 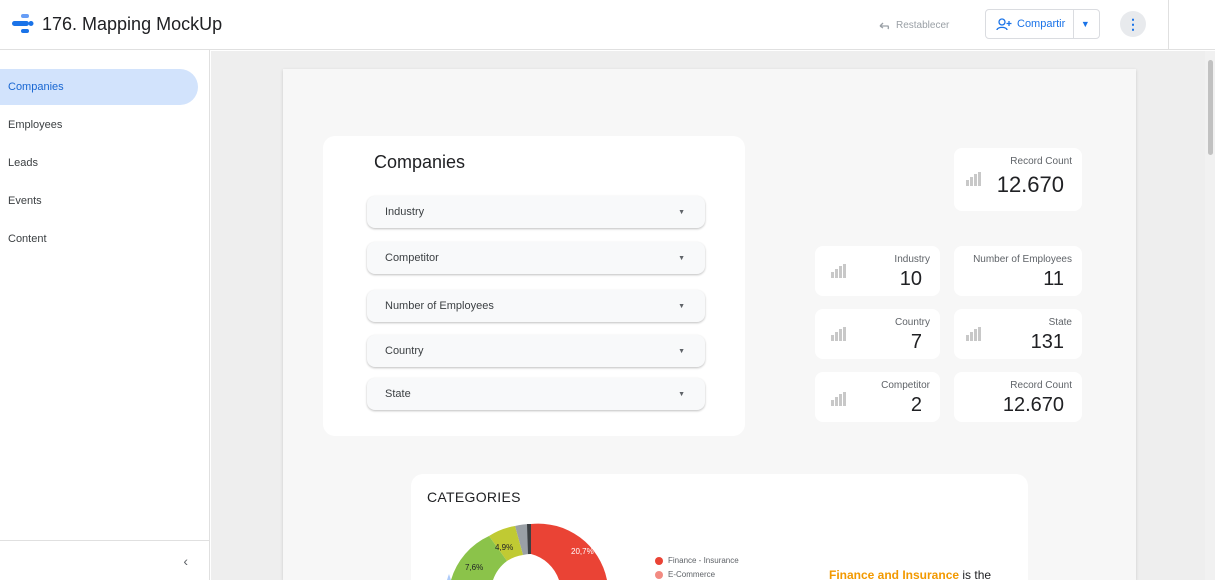 What do you see at coordinates (185, 560) in the screenshot?
I see `chevron-left-icon: ‹` at bounding box center [185, 560].